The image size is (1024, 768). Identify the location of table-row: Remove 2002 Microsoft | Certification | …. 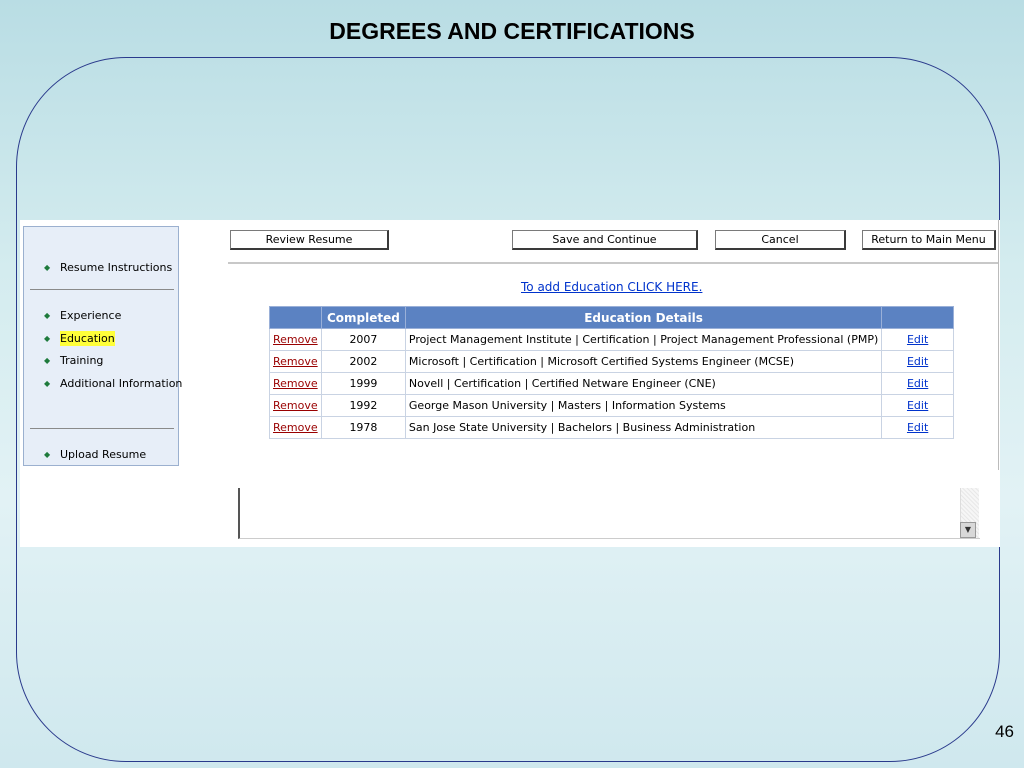
(611, 361).